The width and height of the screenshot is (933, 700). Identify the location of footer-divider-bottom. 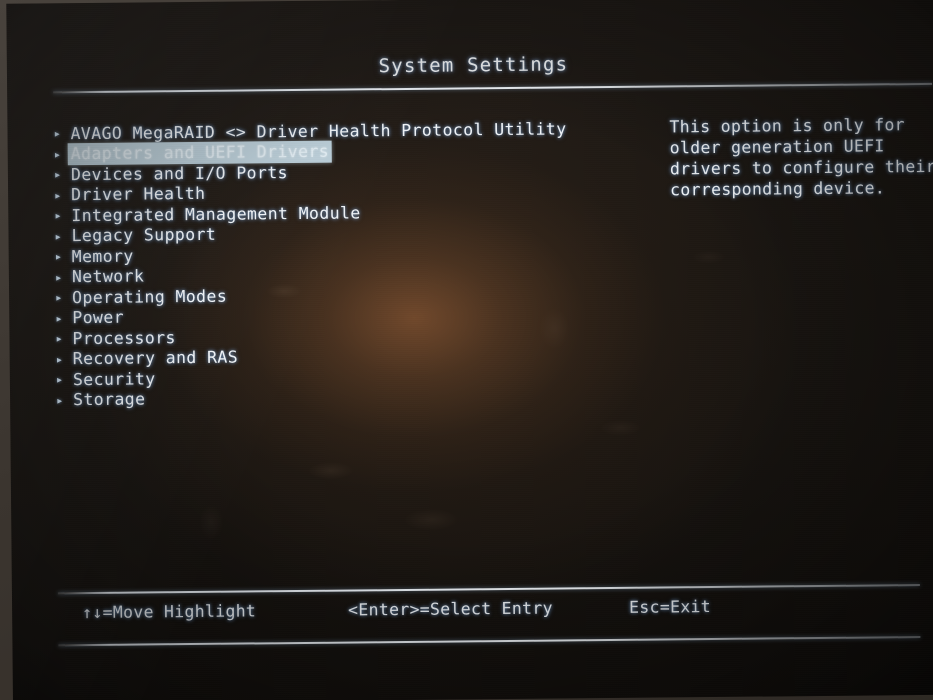
(489, 641).